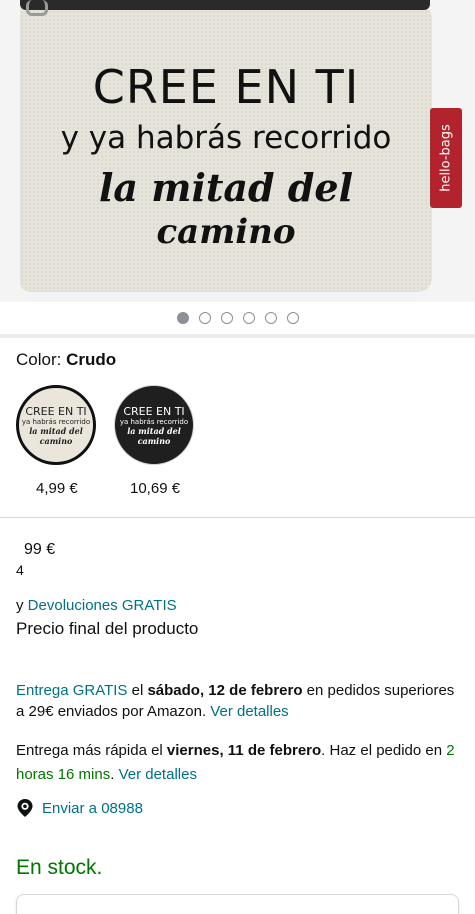  What do you see at coordinates (244, 750) in the screenshot?
I see `fast-delivery-date: viernes, 11 de febrero` at bounding box center [244, 750].